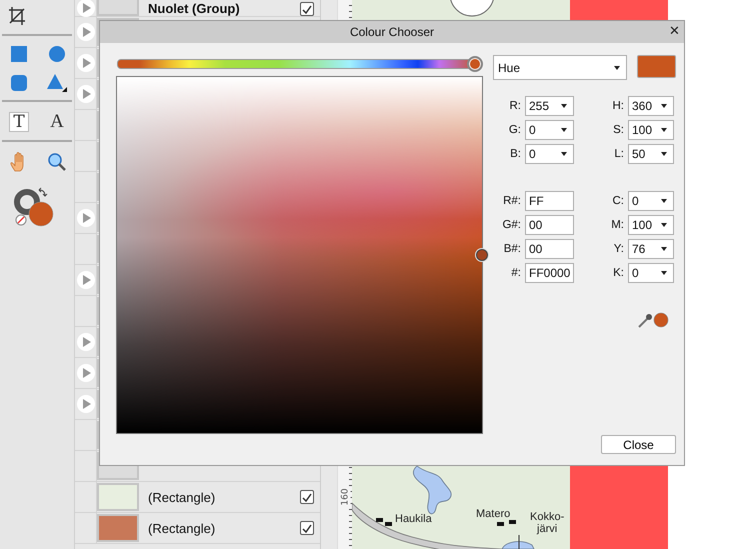 The image size is (731, 549). I want to click on field-label: C:, so click(618, 201).